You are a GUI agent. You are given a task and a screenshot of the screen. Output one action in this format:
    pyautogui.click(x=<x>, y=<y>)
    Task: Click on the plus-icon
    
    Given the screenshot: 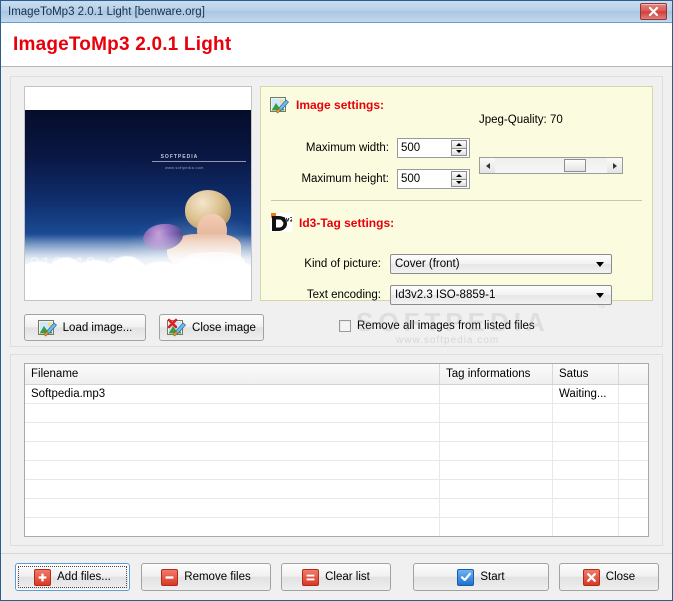 What is the action you would take?
    pyautogui.click(x=43, y=577)
    